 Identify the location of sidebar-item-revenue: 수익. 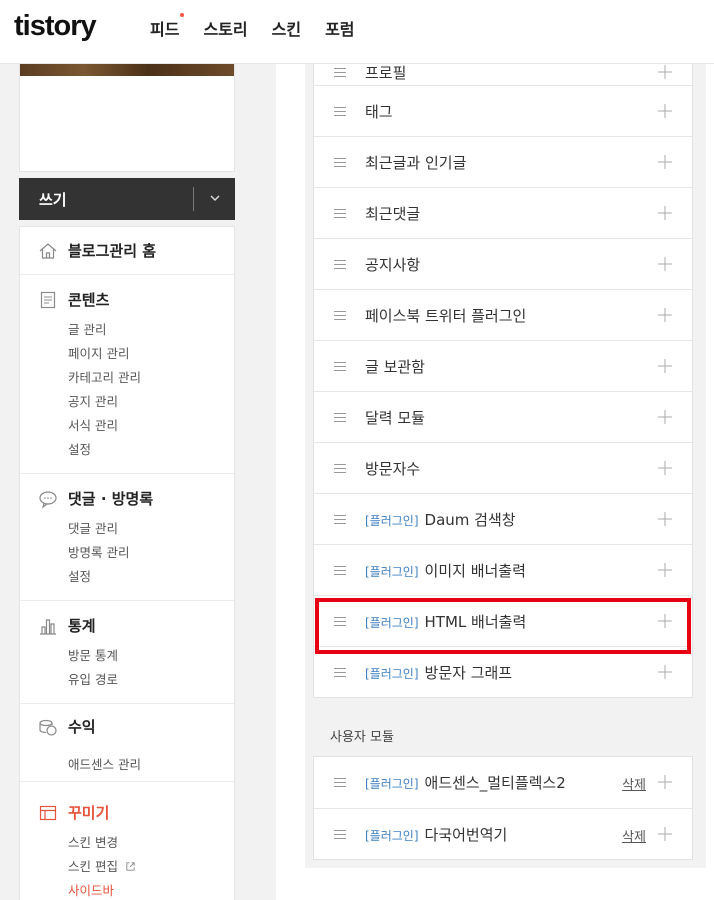
(67, 726).